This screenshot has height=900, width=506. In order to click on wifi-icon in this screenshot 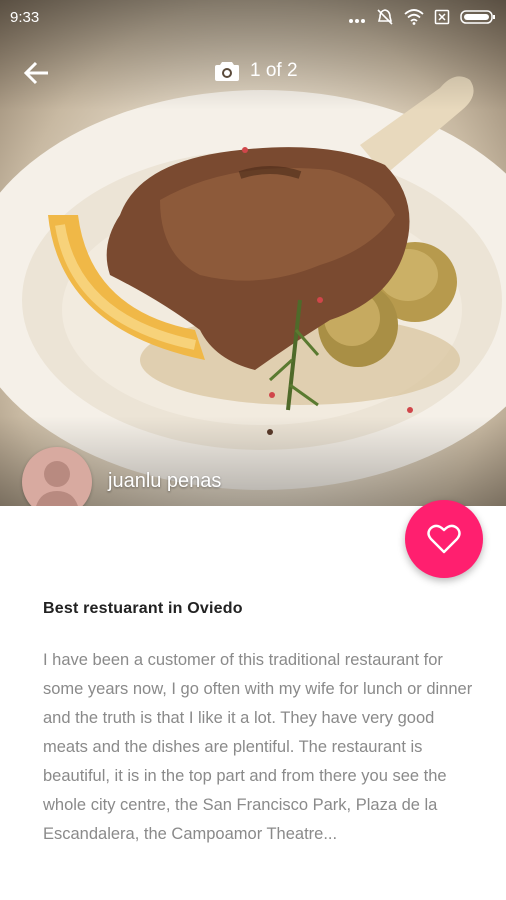, I will do `click(414, 19)`.